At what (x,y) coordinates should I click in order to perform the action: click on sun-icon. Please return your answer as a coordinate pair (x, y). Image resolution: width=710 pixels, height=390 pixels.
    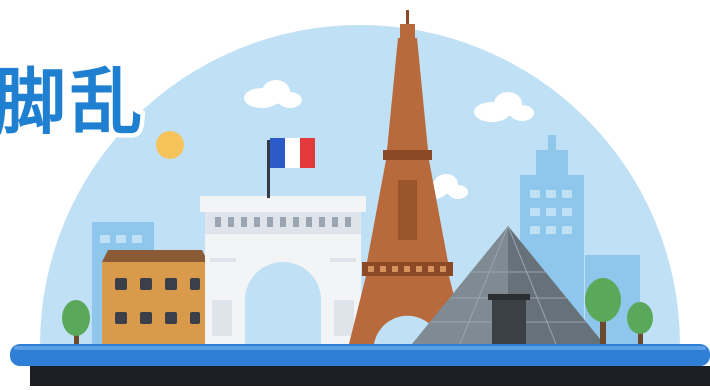
    Looking at the image, I should click on (170, 145).